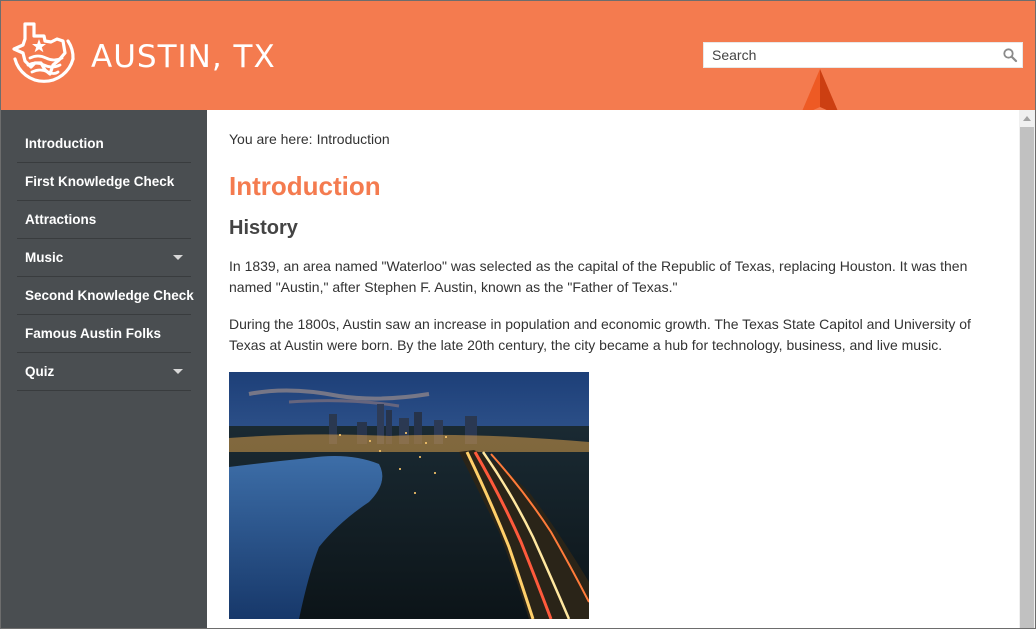  I want to click on sidebar-item-famous-austin-folks: Famous Austin Folks, so click(104, 334).